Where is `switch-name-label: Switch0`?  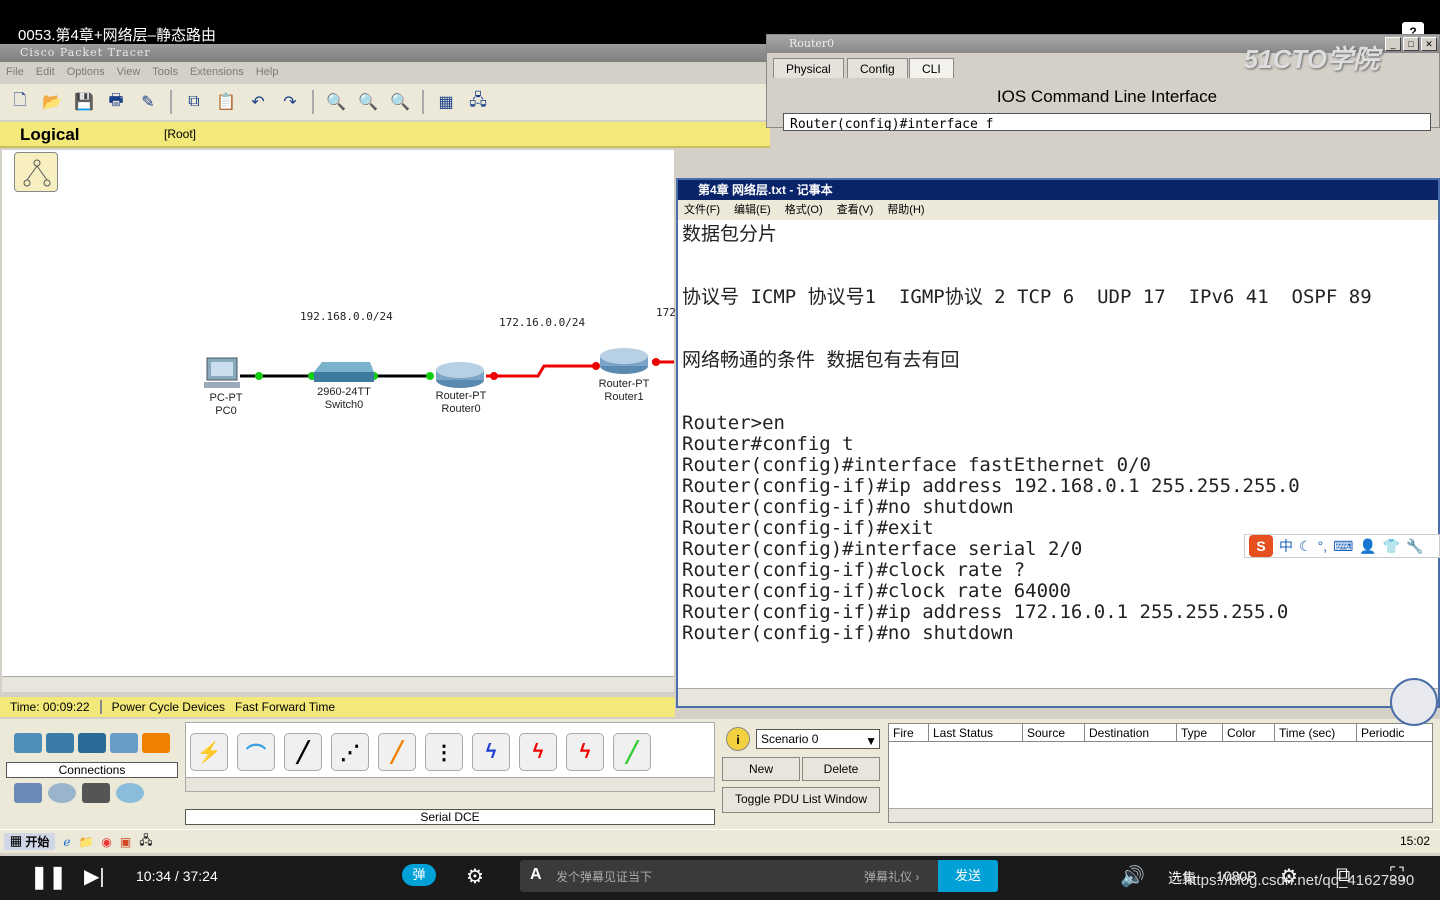 switch-name-label: Switch0 is located at coordinates (344, 405).